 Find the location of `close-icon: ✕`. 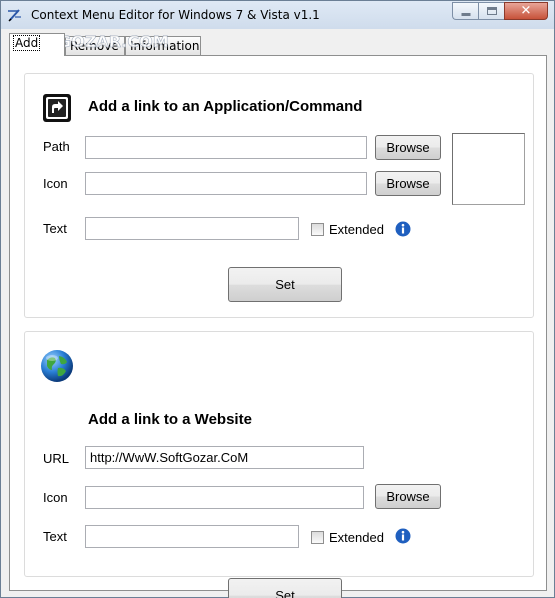

close-icon: ✕ is located at coordinates (526, 11).